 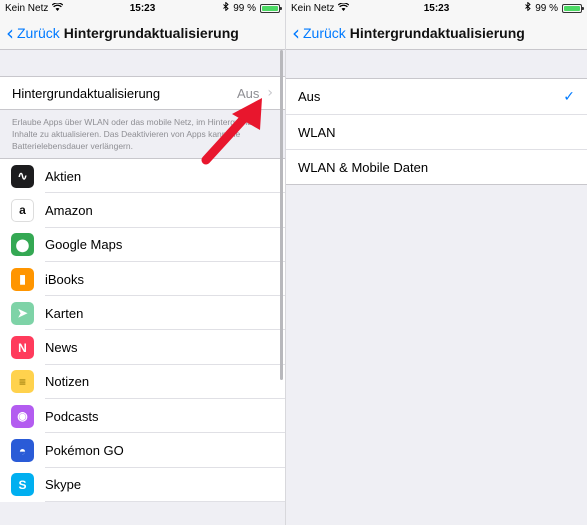 I want to click on app-row: ➤ Karten, so click(x=142, y=313).